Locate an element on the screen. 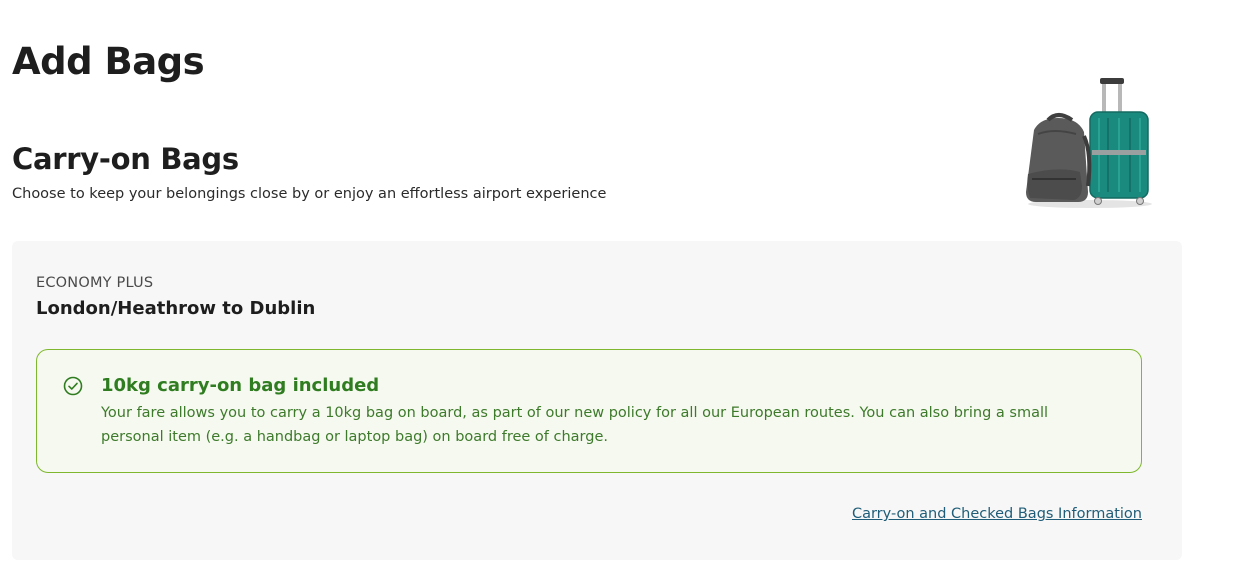  carry-on-included-title: 10kg carry-on bag included is located at coordinates (240, 385).